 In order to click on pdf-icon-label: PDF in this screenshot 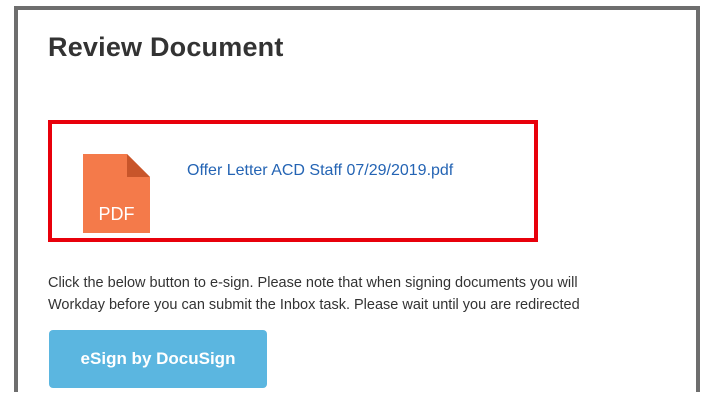, I will do `click(116, 214)`.